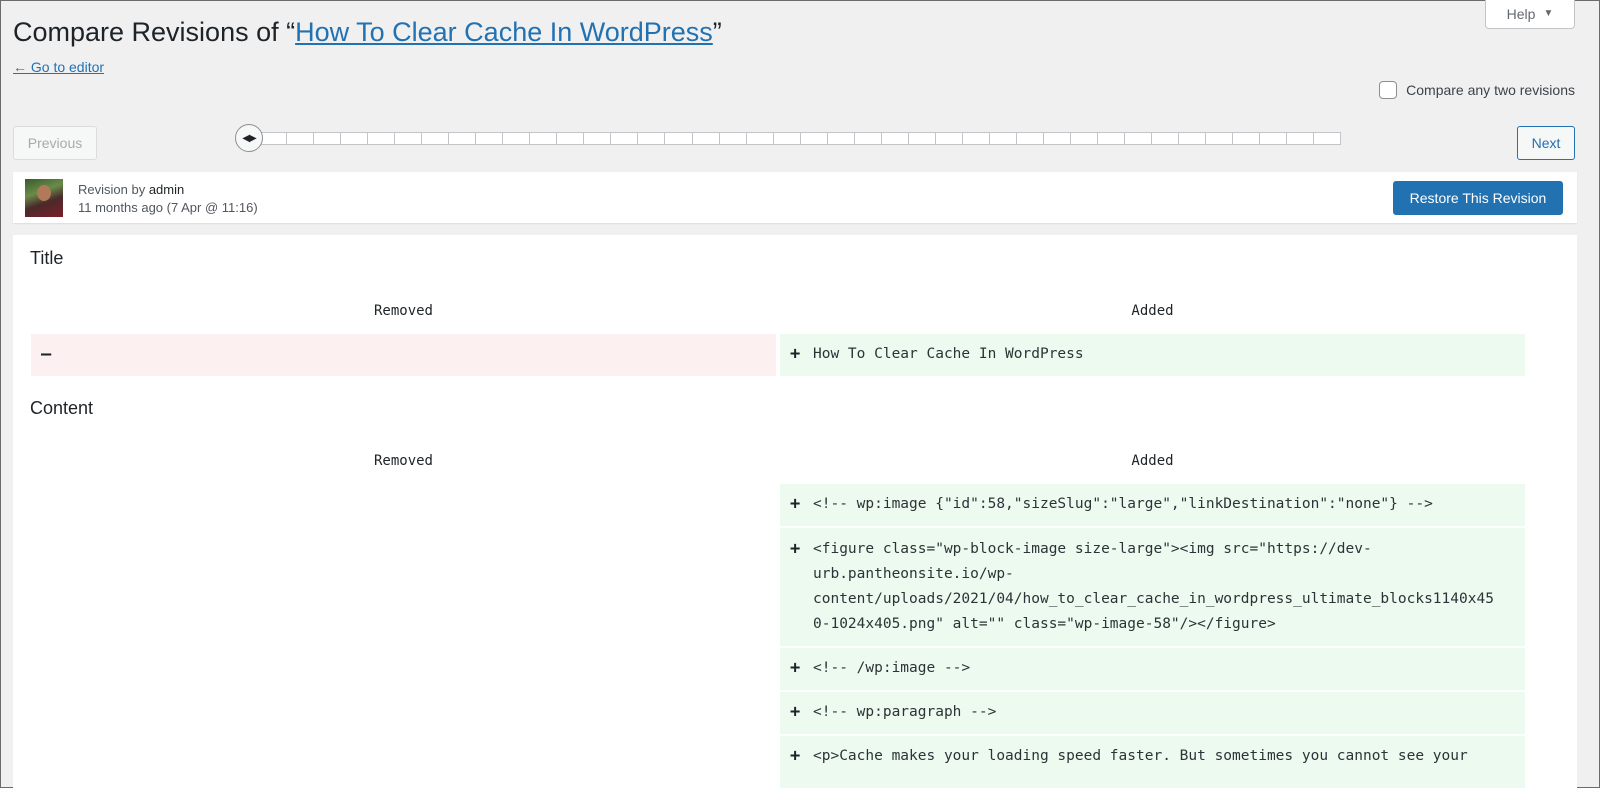  I want to click on next-button: Next, so click(1546, 143).